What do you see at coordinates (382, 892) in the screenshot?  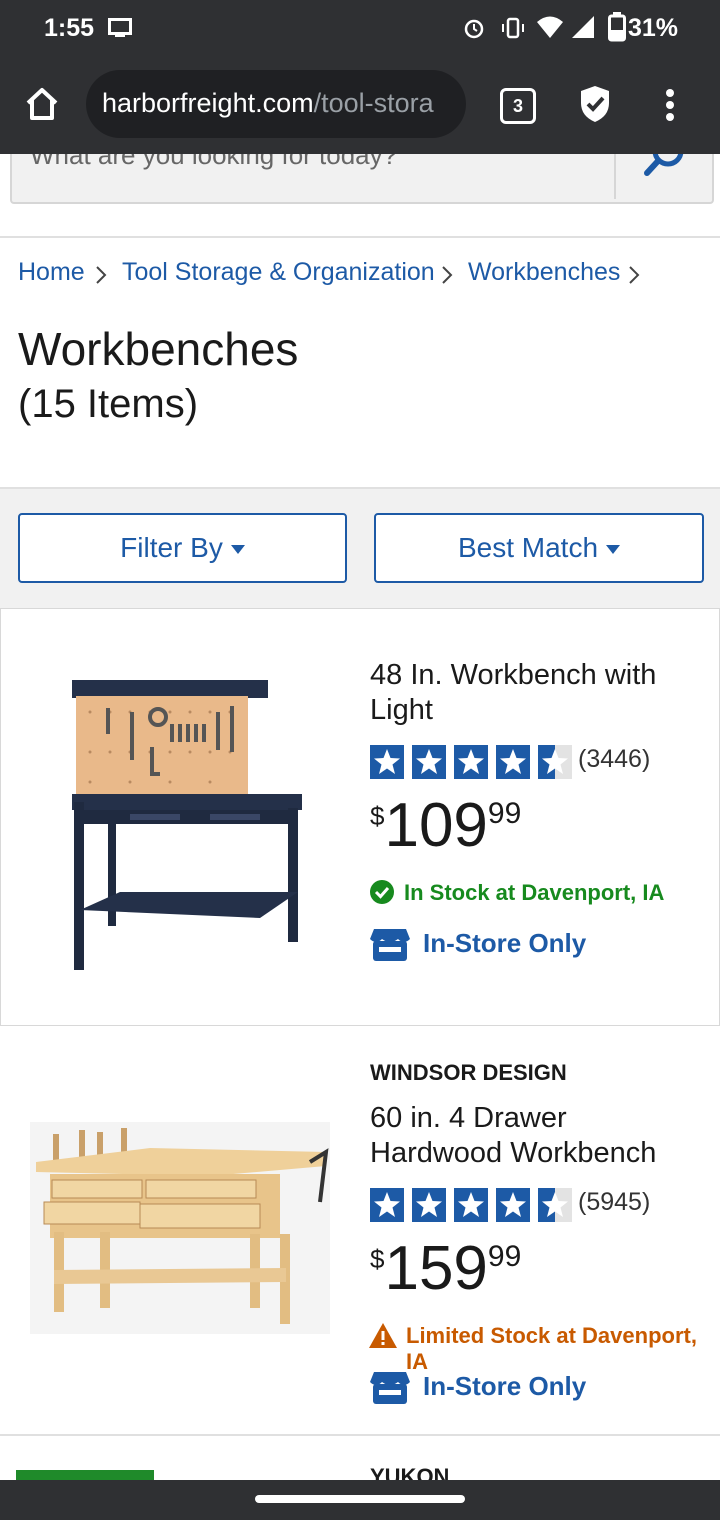 I see `check-circle-icon` at bounding box center [382, 892].